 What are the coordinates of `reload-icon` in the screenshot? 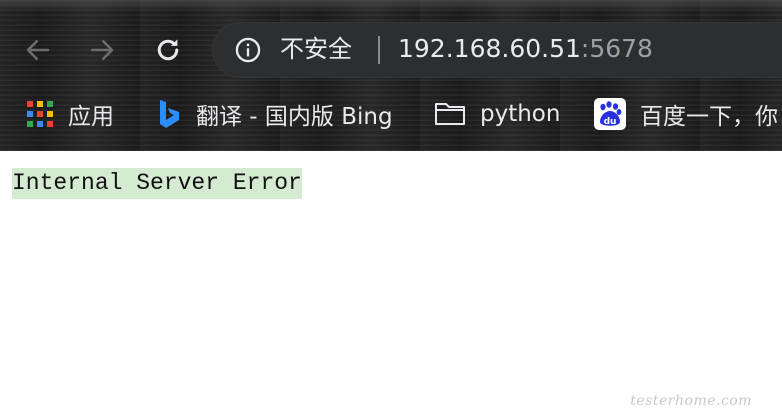 It's located at (168, 50).